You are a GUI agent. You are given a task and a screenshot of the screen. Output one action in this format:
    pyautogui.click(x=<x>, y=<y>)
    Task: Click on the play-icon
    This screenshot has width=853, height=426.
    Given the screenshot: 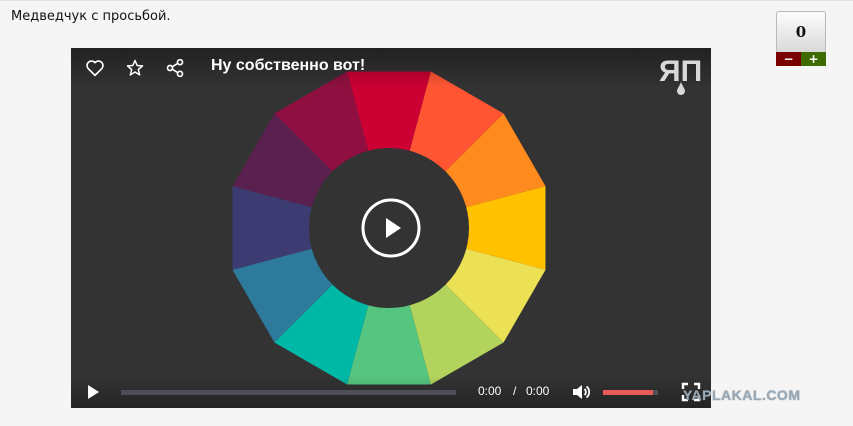 What is the action you would take?
    pyautogui.click(x=93, y=392)
    